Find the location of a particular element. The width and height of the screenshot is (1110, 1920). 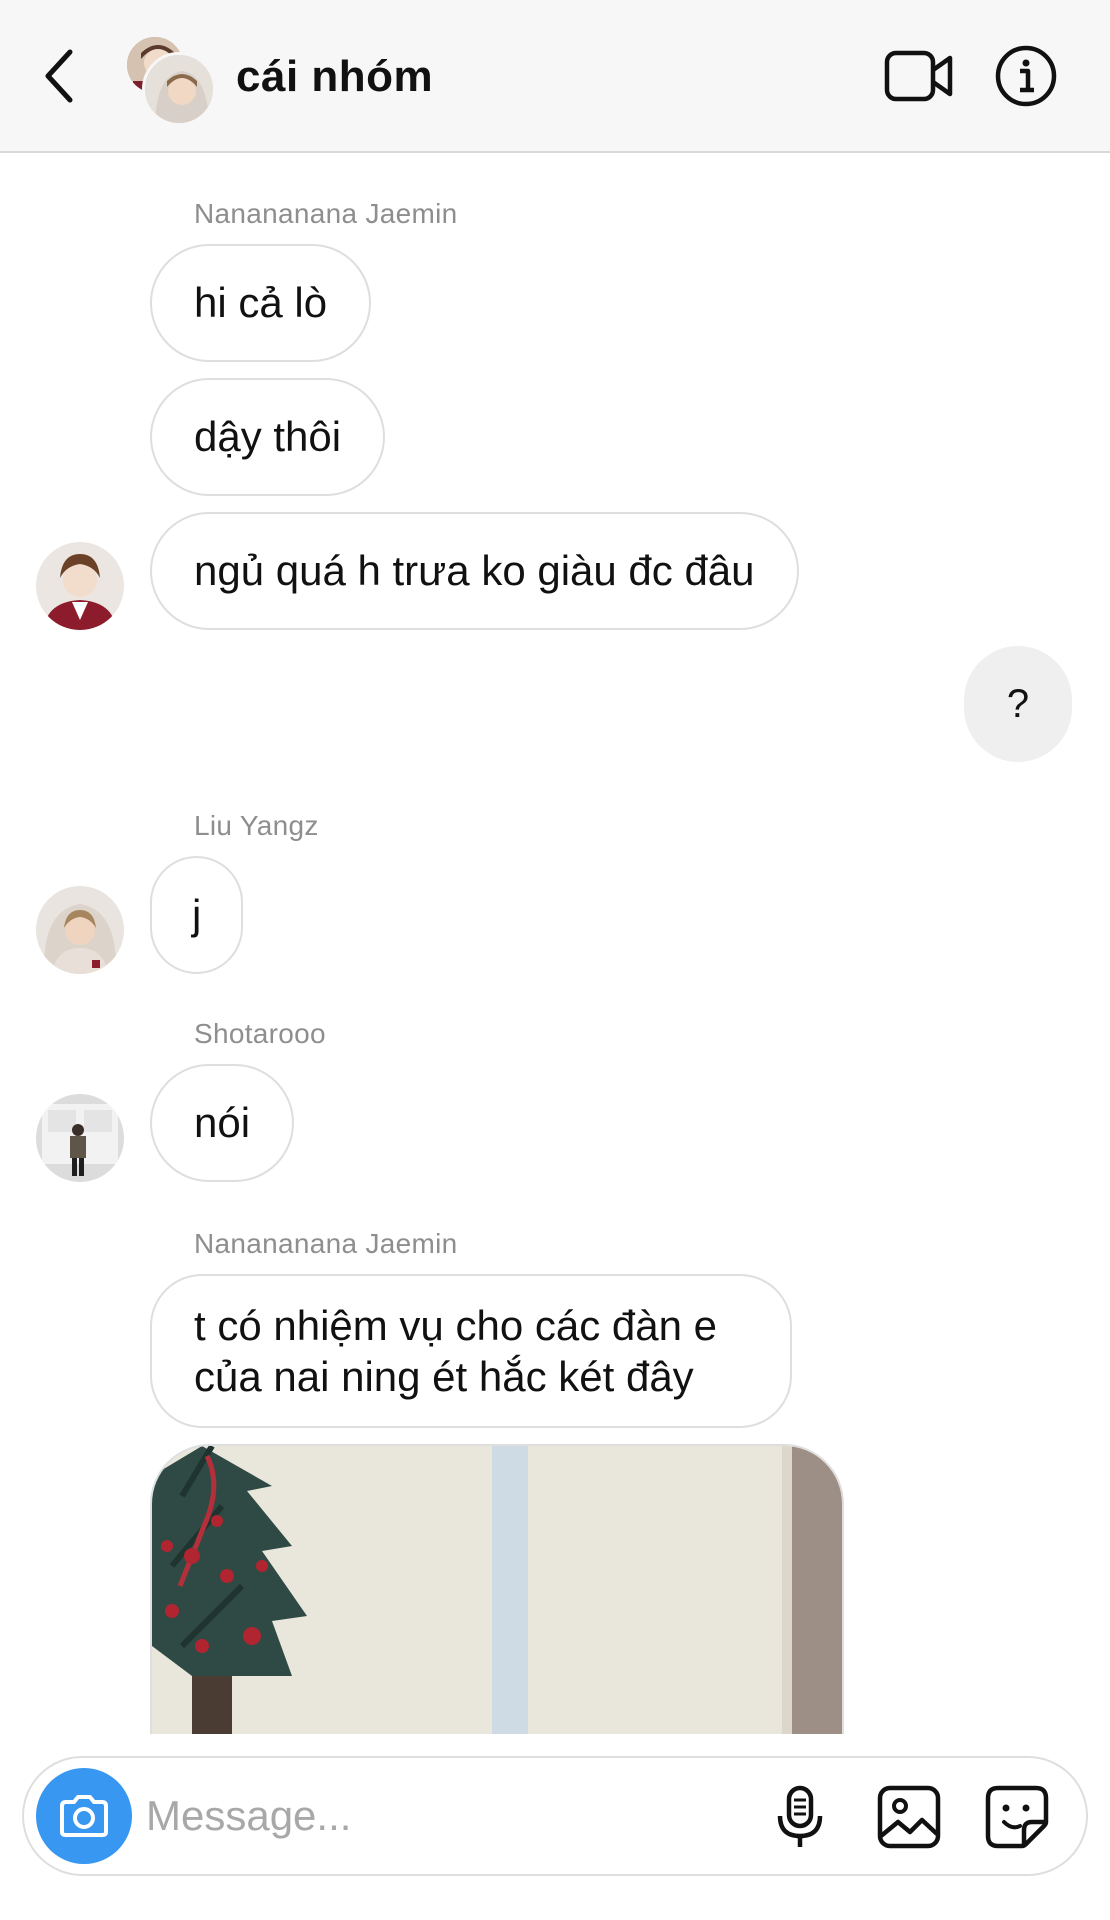

video-call-button is located at coordinates (919, 76).